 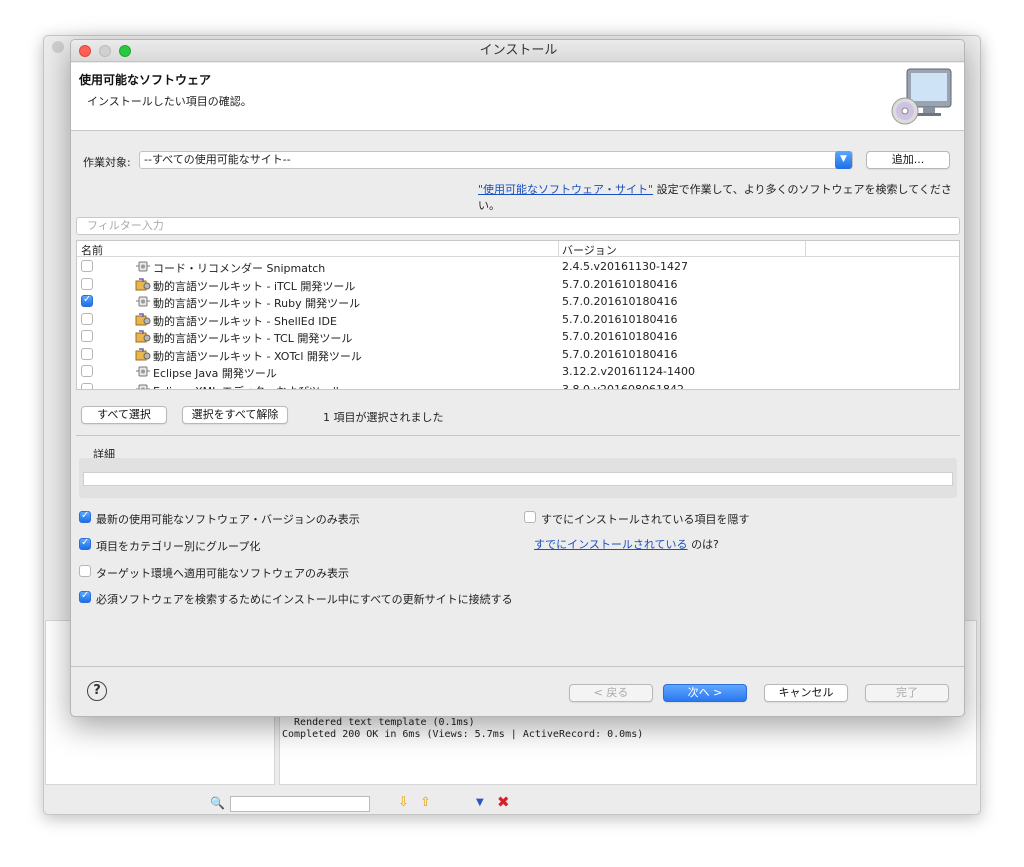 I want to click on divider, so click(x=518, y=435).